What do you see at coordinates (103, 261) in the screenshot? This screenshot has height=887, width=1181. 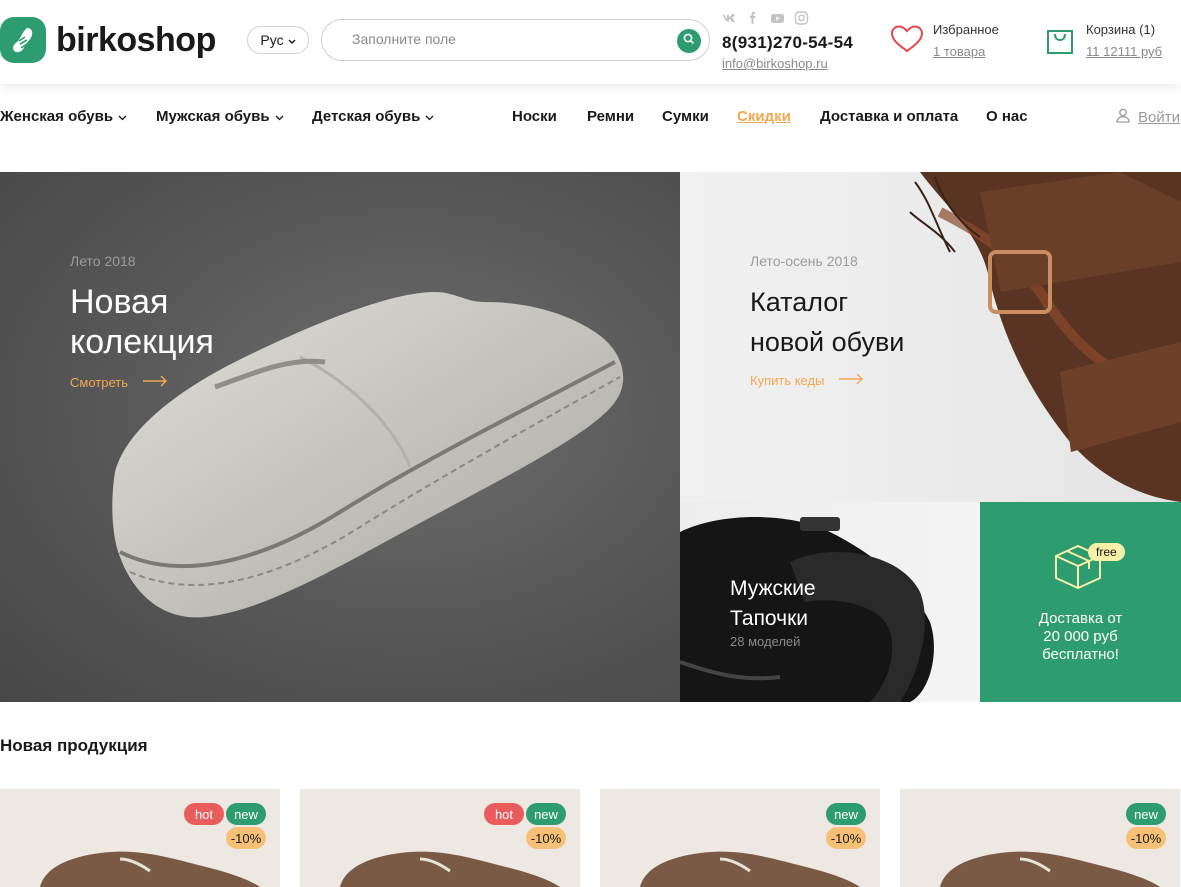 I see `hero-eyebrow: Лето 2018` at bounding box center [103, 261].